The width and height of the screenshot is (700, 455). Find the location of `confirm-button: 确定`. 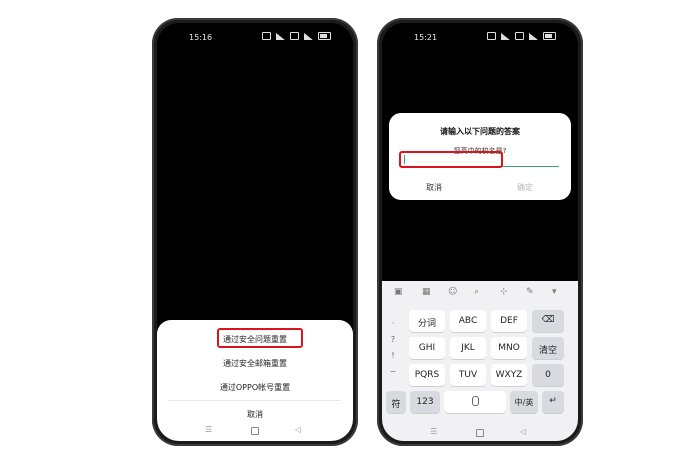

confirm-button: 确定 is located at coordinates (525, 187).